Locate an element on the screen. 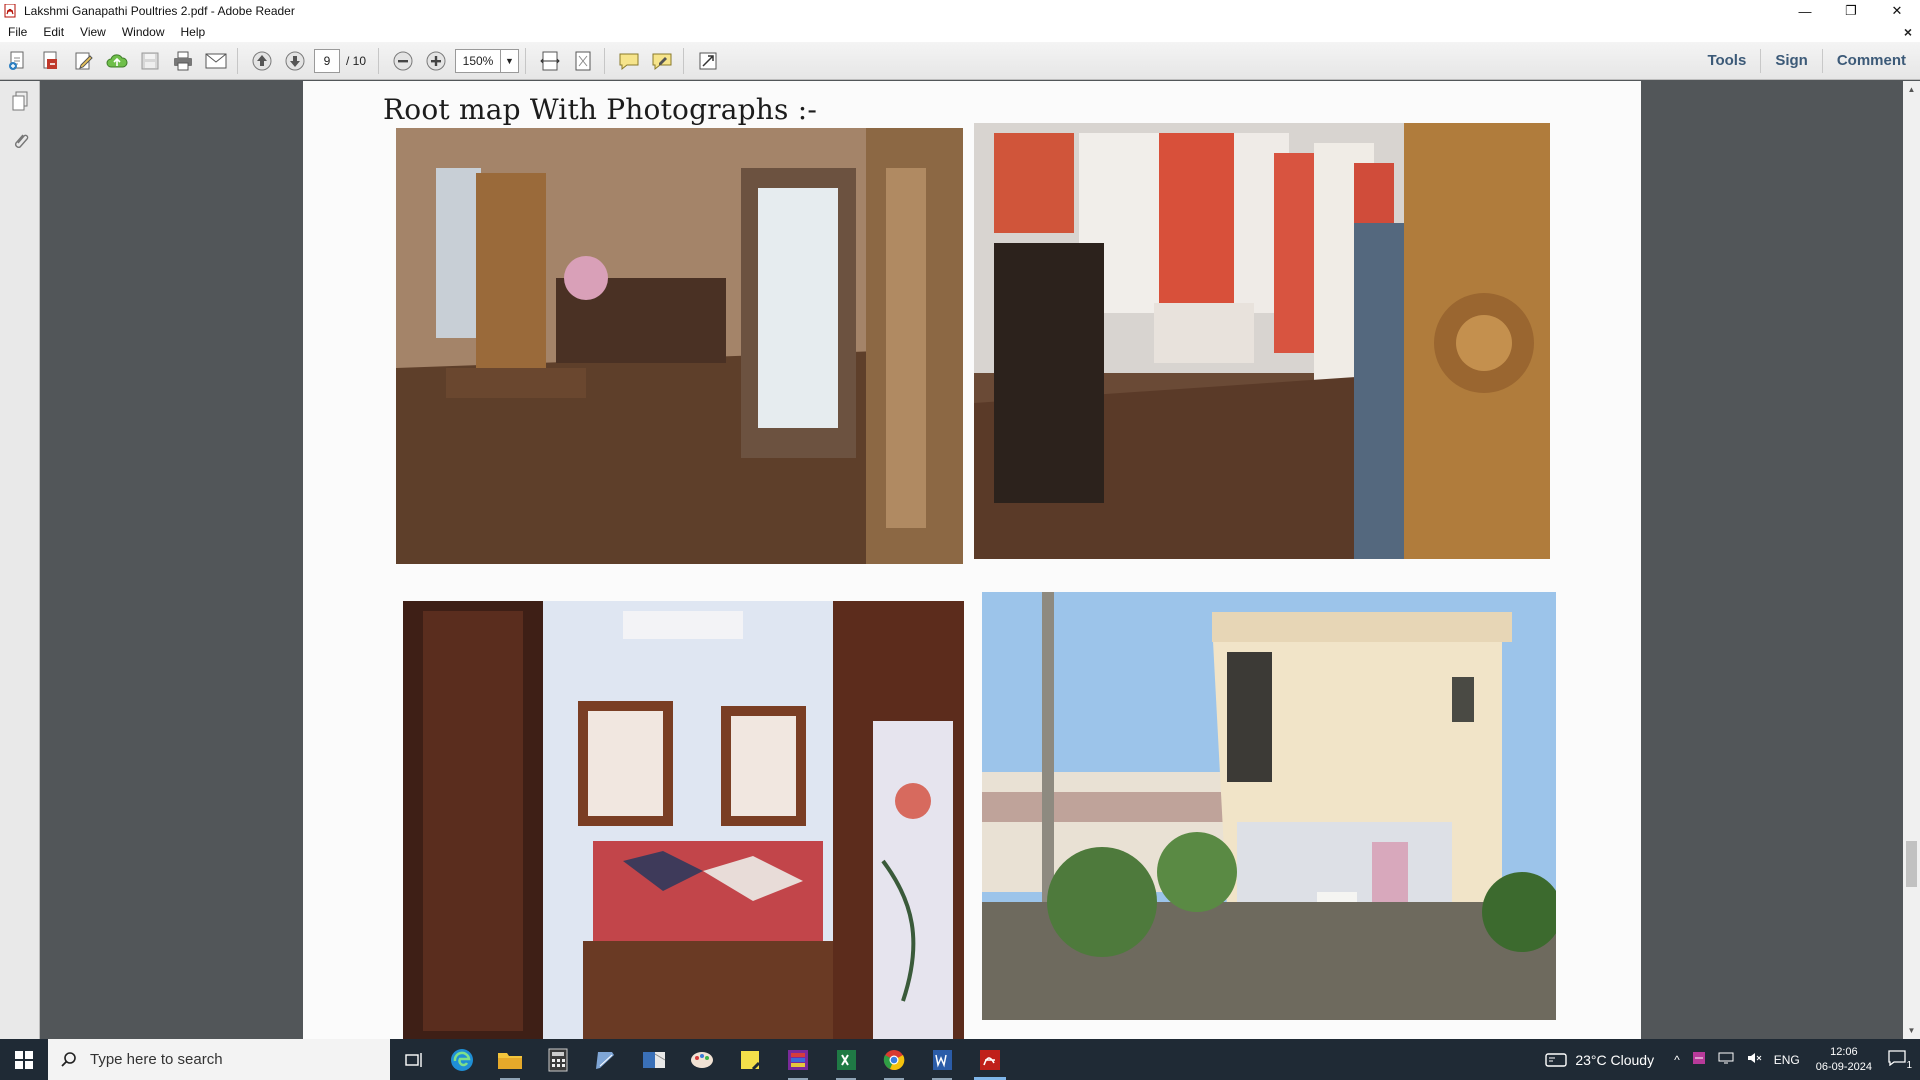 The width and height of the screenshot is (1920, 1080). calculator-icon is located at coordinates (558, 1059).